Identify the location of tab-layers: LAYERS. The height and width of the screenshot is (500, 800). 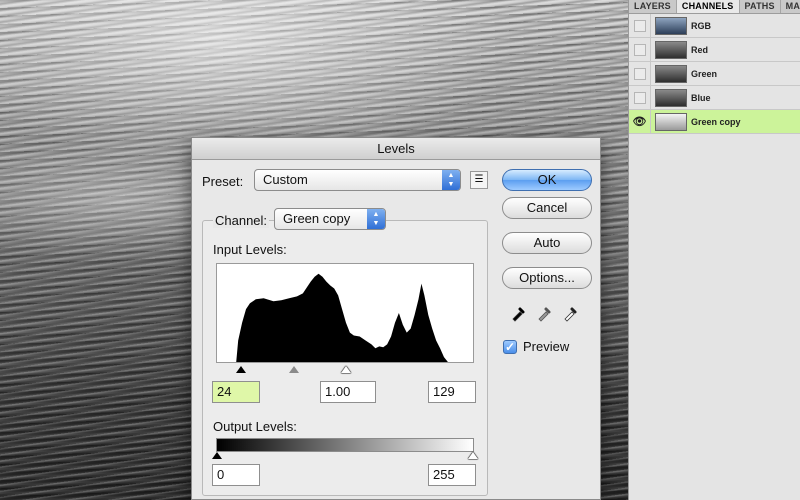
(653, 6).